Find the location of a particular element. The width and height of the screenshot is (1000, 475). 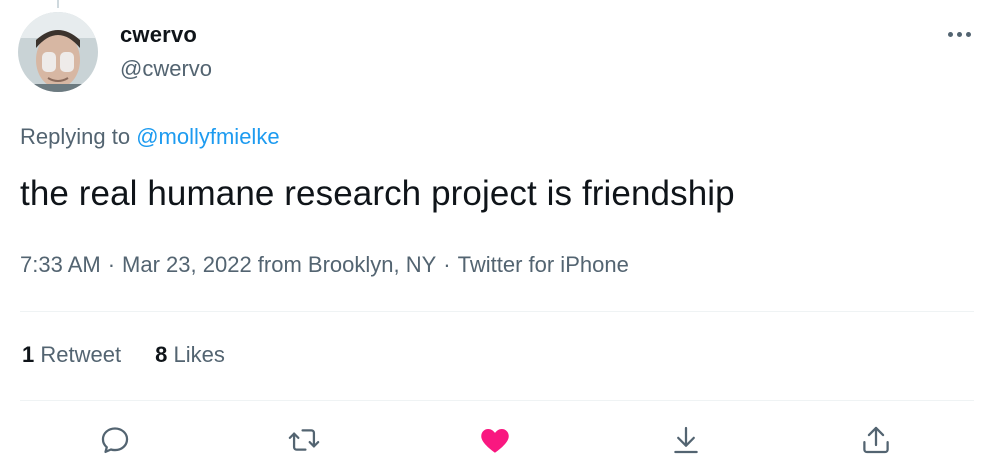

retweet-arrows-icon is located at coordinates (304, 440).